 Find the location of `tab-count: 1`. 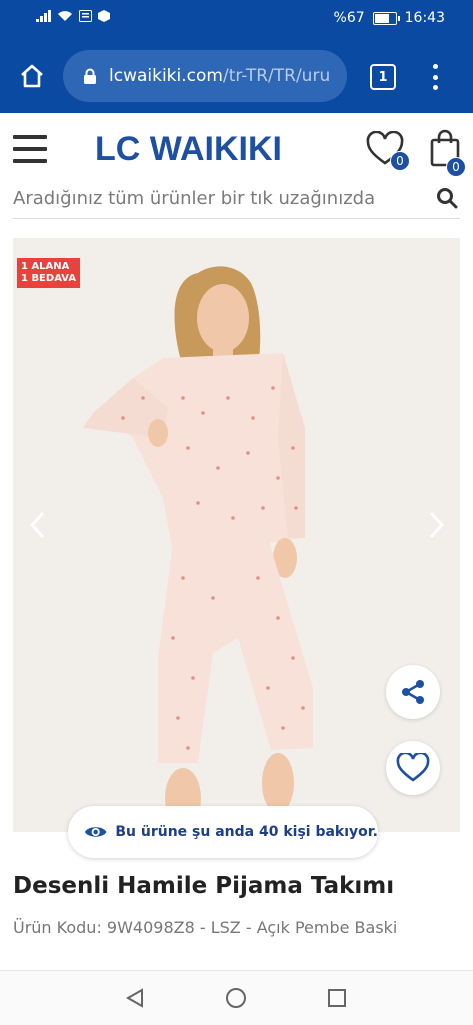

tab-count: 1 is located at coordinates (383, 77).